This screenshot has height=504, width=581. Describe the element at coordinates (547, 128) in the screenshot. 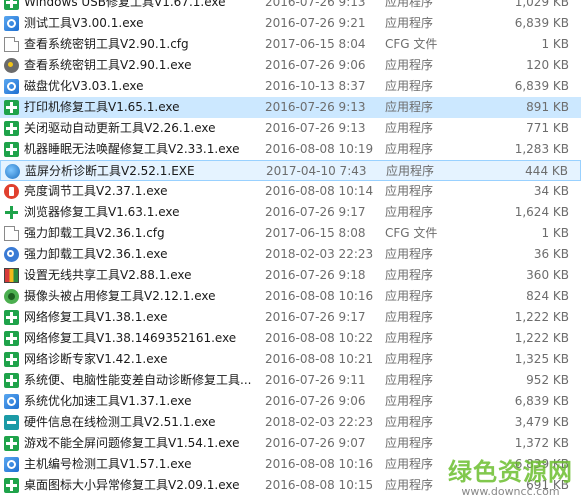

I see `file-size: 771 KB` at that location.